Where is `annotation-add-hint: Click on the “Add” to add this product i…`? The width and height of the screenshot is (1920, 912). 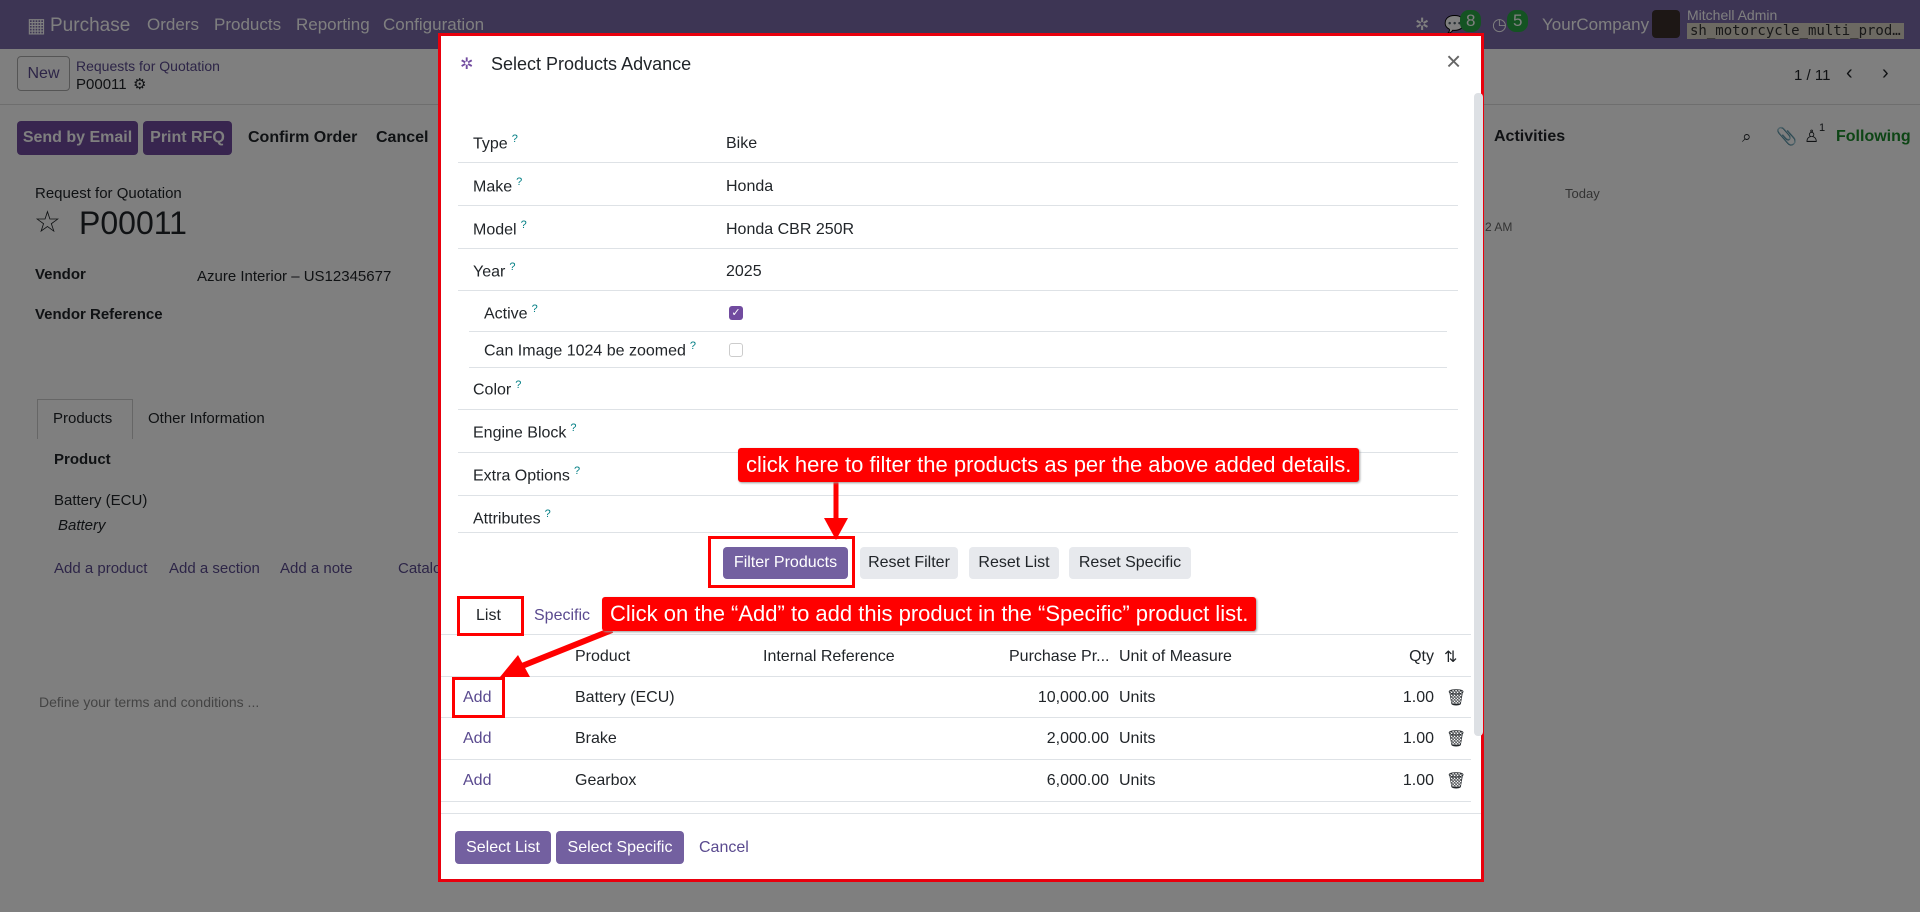
annotation-add-hint: Click on the “Add” to add this product i… is located at coordinates (929, 614).